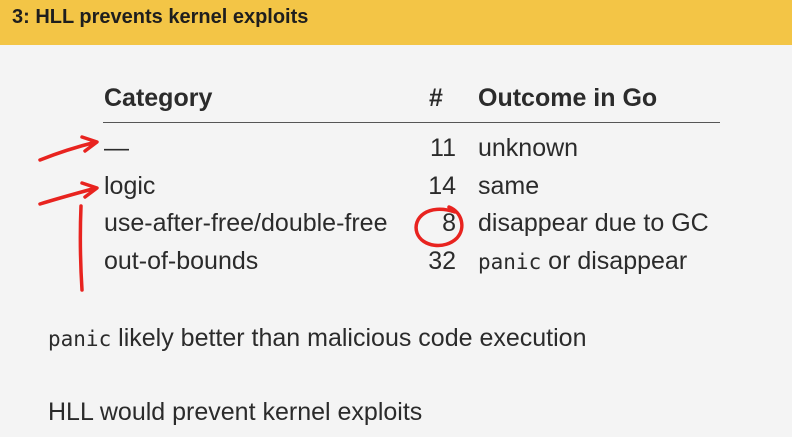  I want to click on row-4-count: 32, so click(442, 261).